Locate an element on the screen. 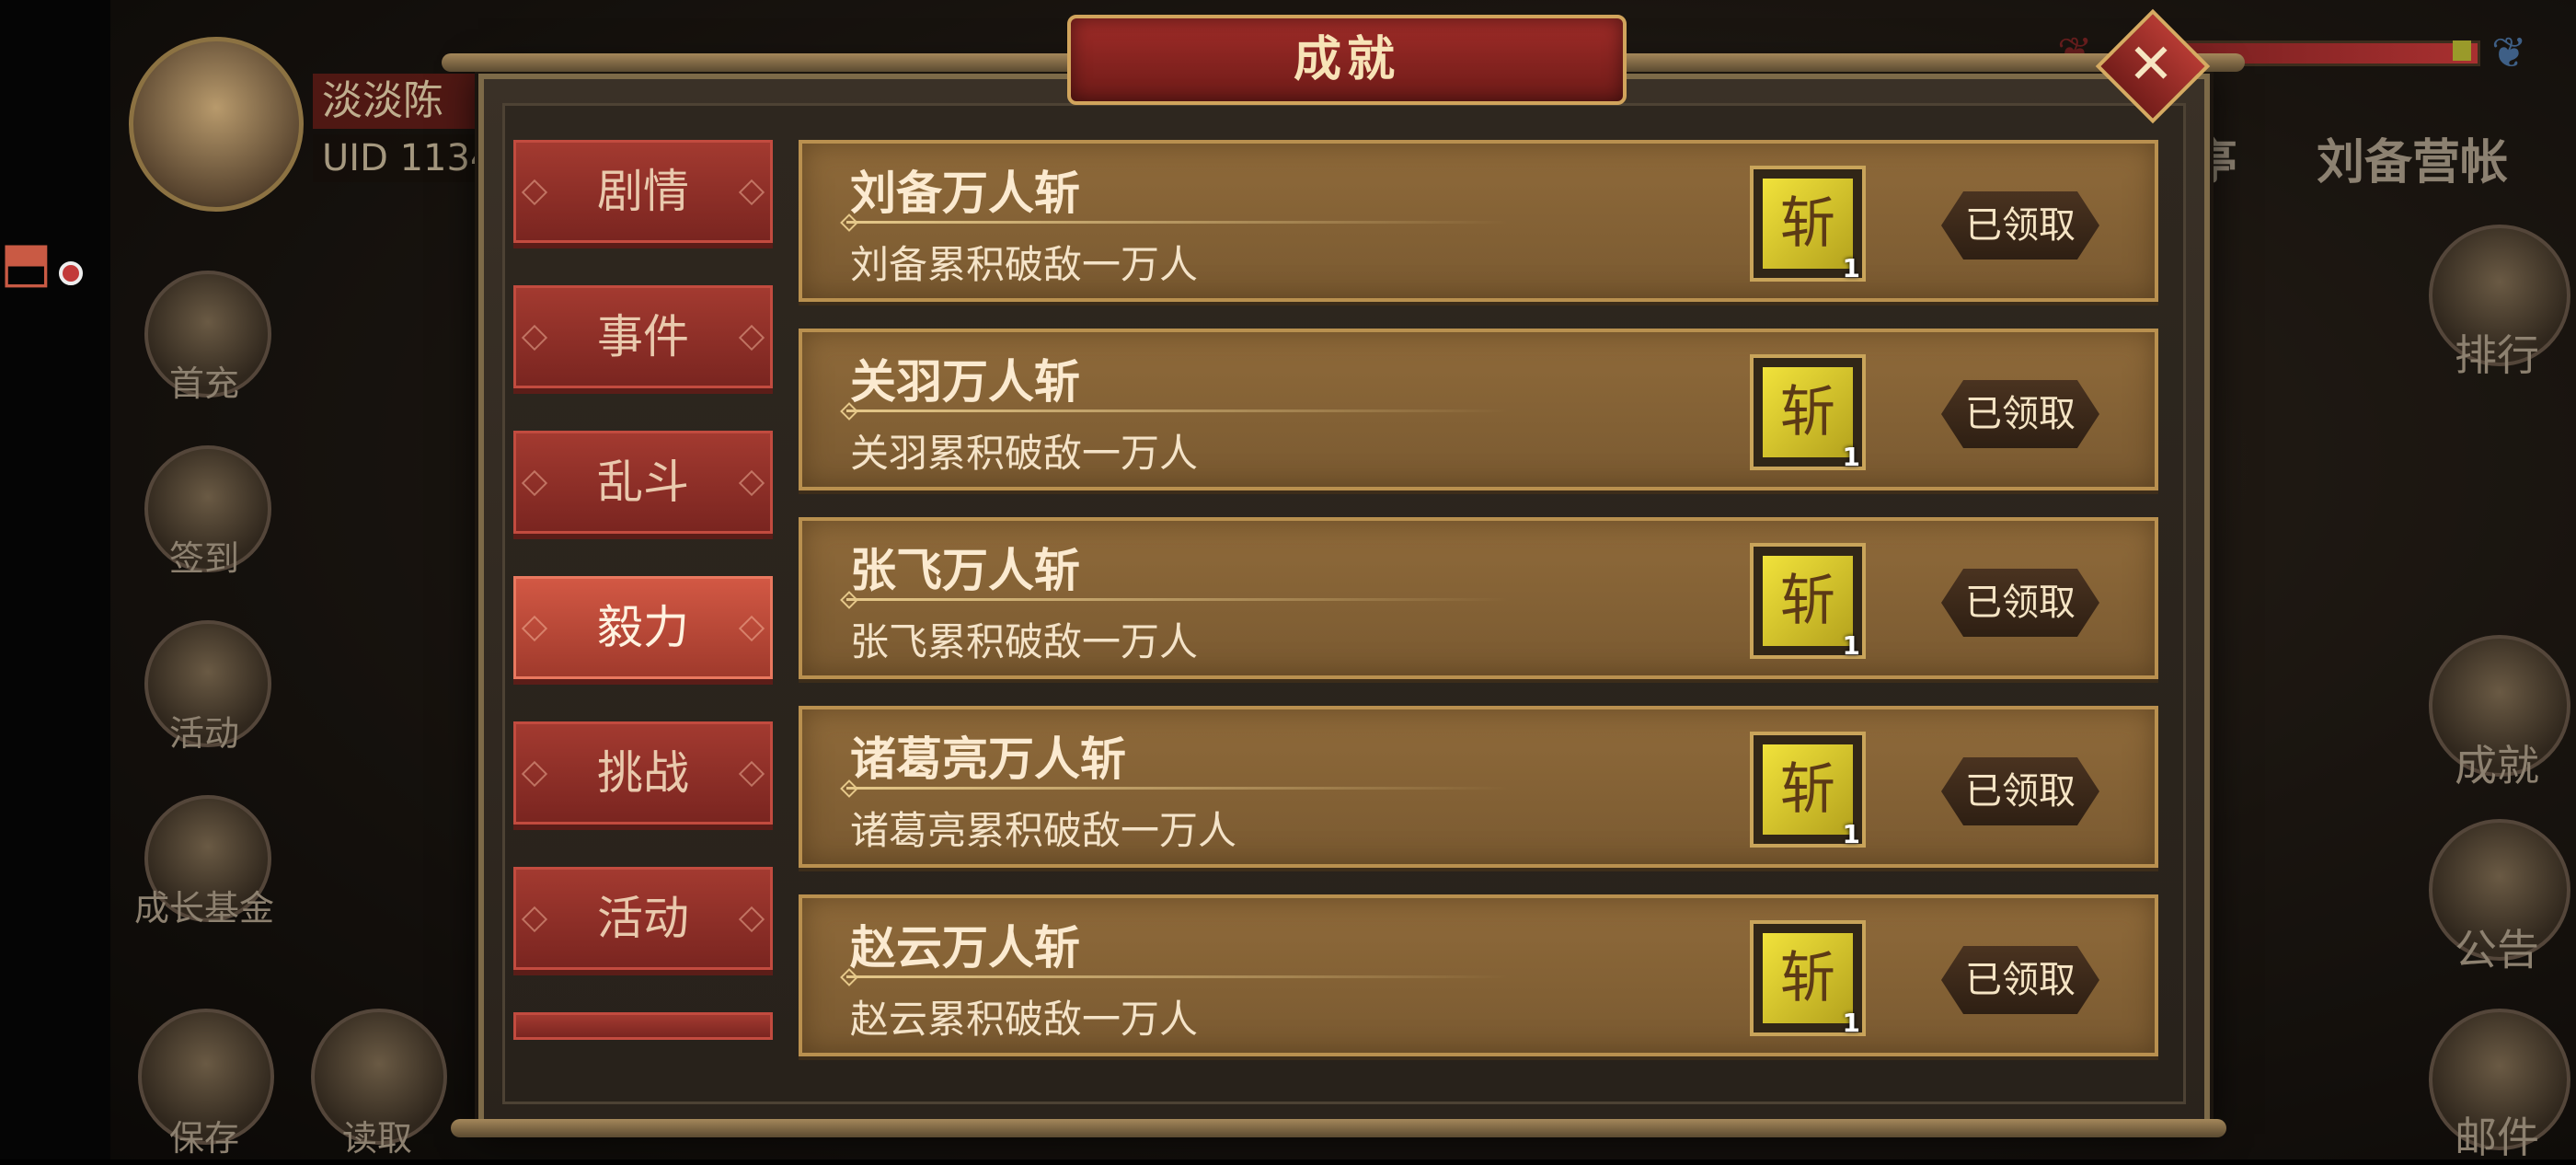 The width and height of the screenshot is (2576, 1165). tab-brawl: 乱斗 is located at coordinates (643, 483).